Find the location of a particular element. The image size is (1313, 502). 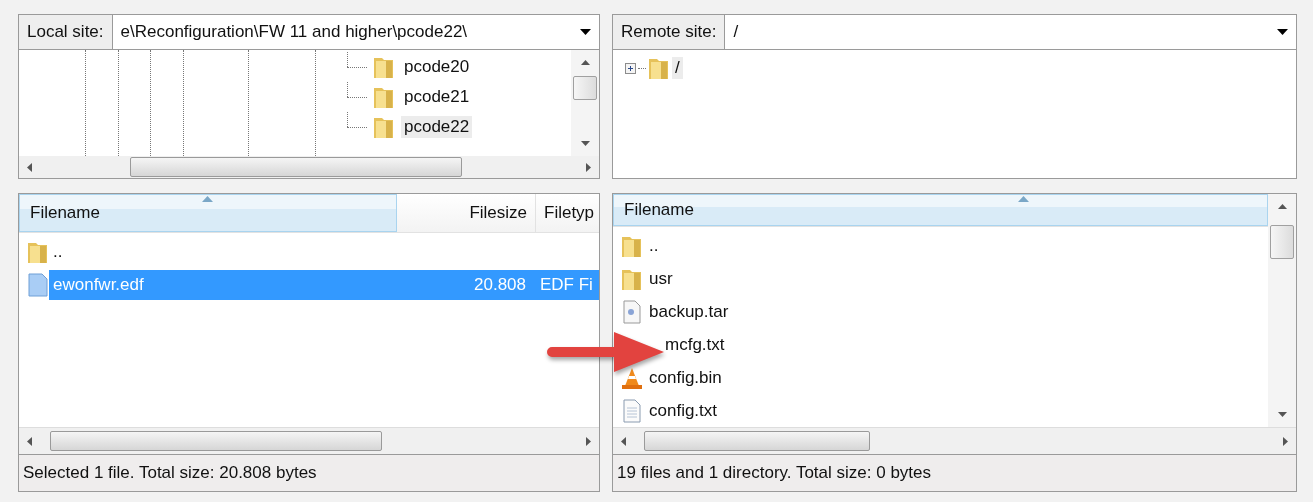

status-text: Selected 1 file. Total size: 20.808 bytes is located at coordinates (170, 473).